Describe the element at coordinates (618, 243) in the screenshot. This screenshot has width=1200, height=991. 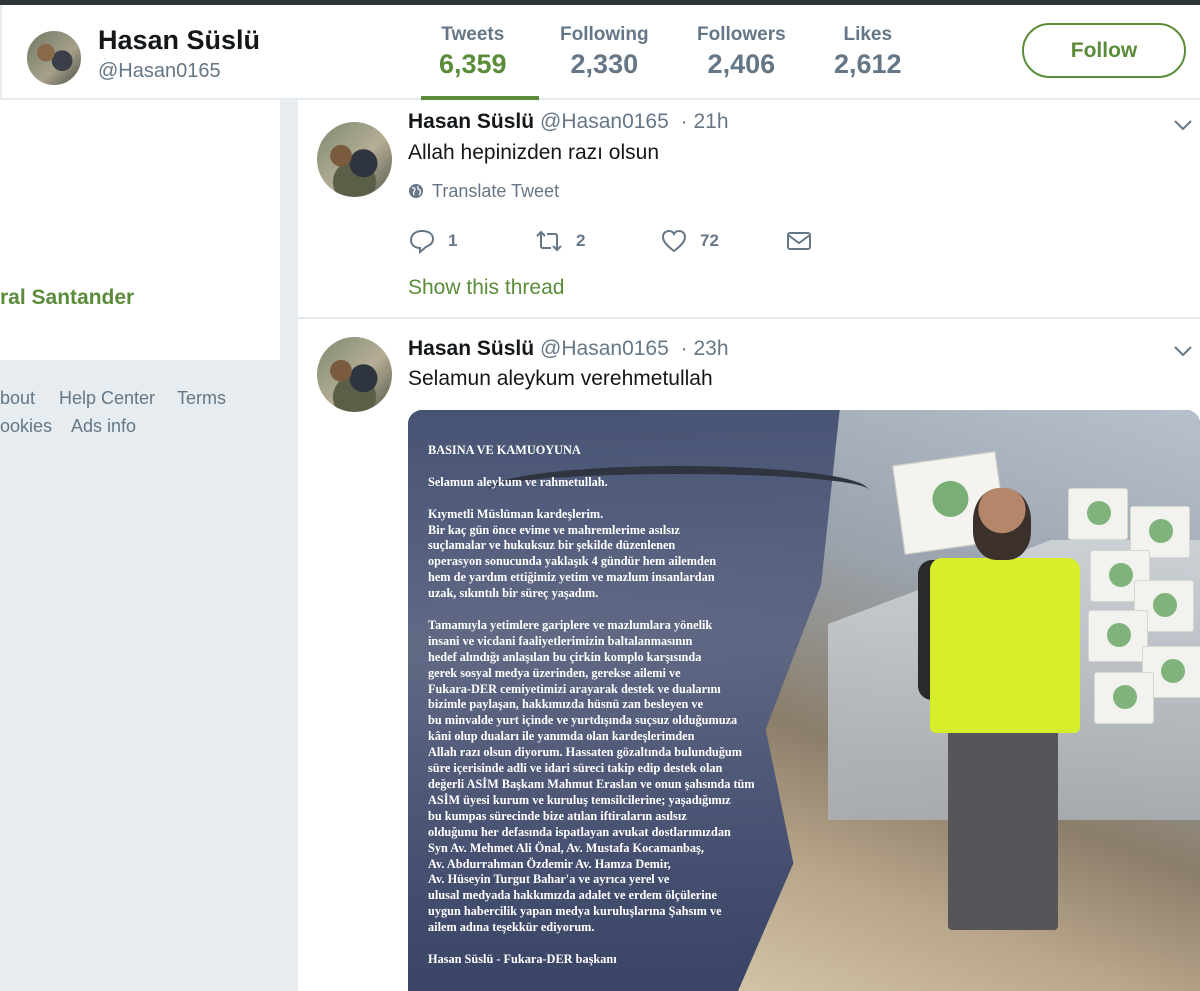
I see `tweet-actions: 1 2 72` at that location.